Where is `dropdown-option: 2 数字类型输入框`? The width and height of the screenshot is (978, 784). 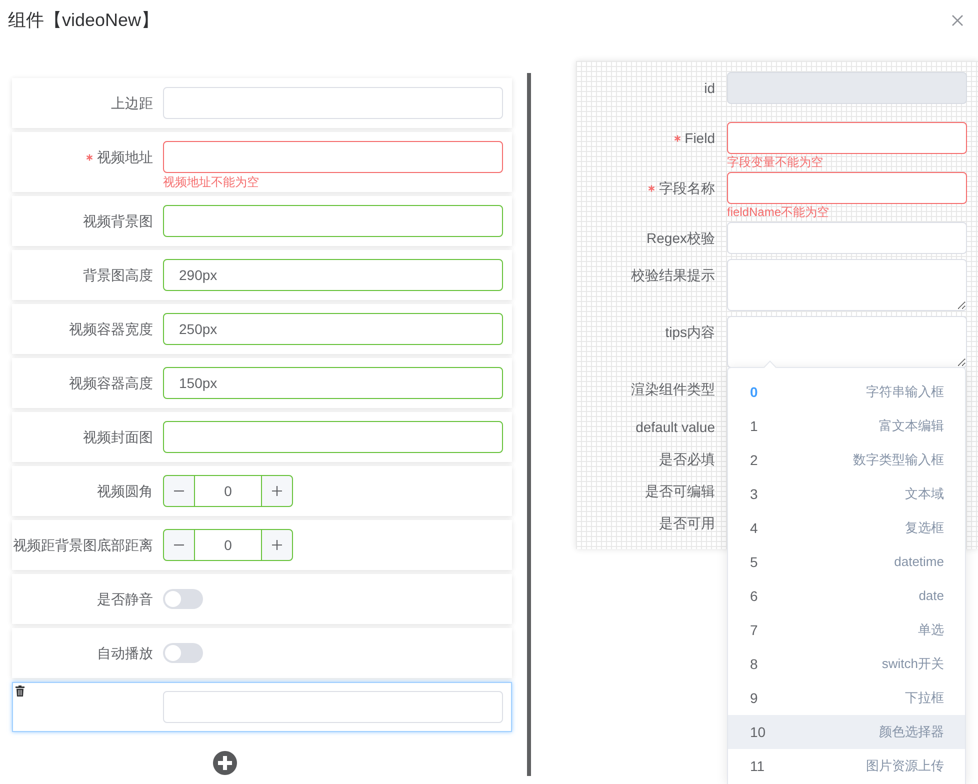 dropdown-option: 2 数字类型输入框 is located at coordinates (846, 460).